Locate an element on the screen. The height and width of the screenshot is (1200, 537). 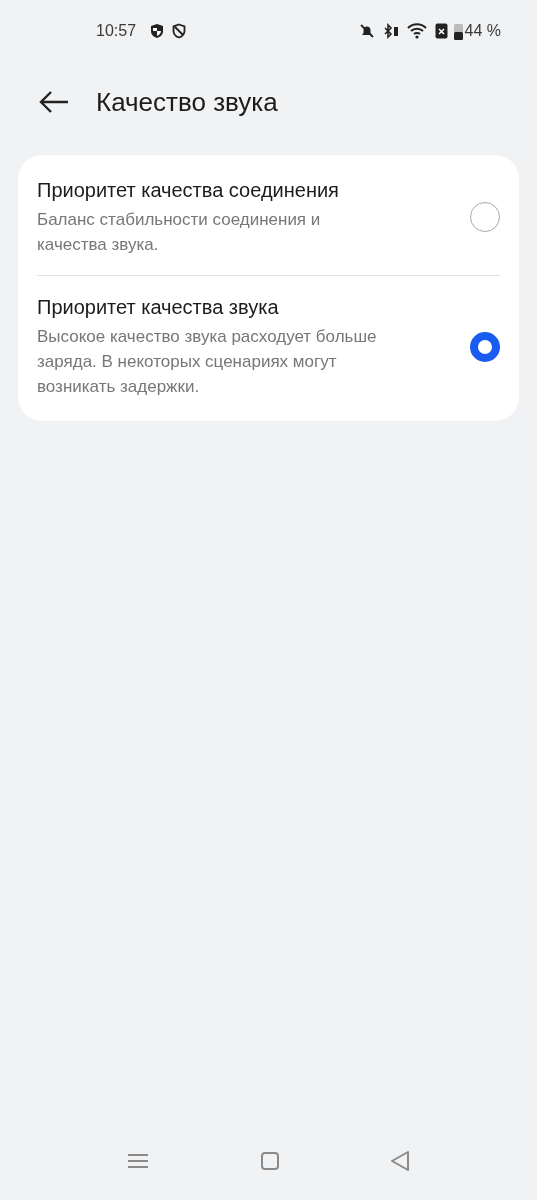
option-description: Баланс стабильности соединения и качества звука. is located at coordinates (179, 232).